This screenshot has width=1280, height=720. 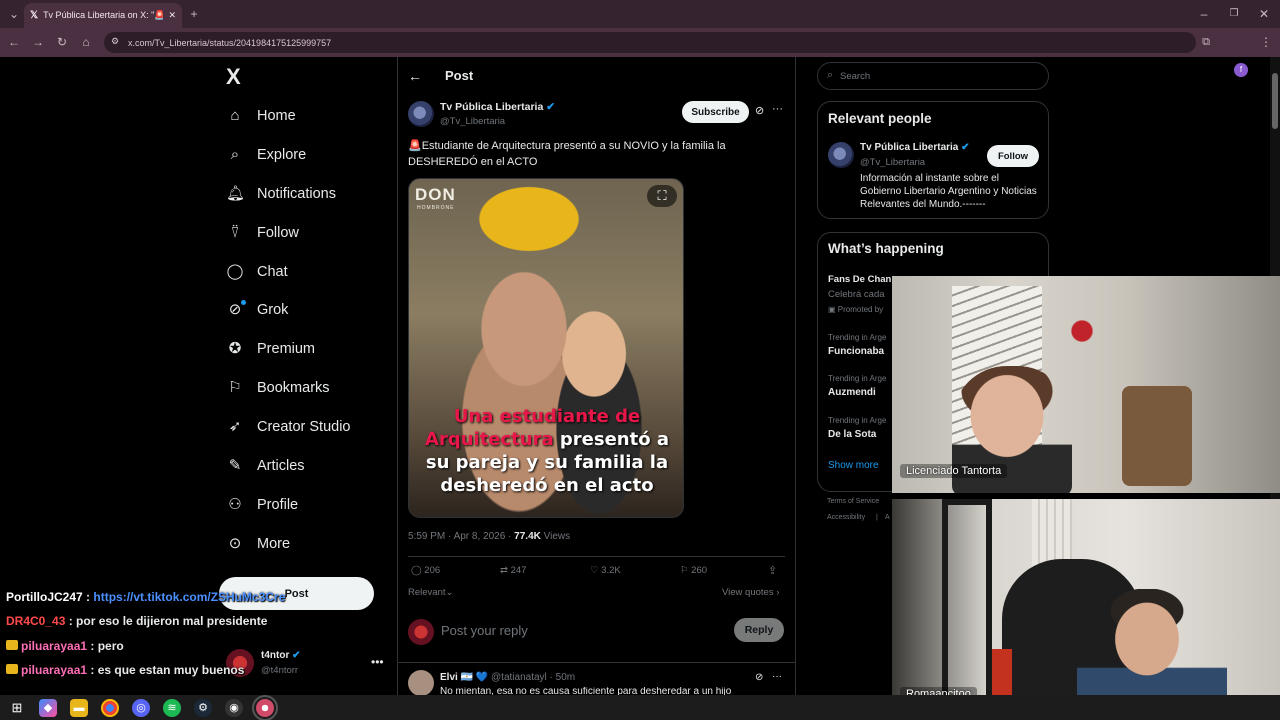 What do you see at coordinates (841, 155) in the screenshot?
I see `person-avatar` at bounding box center [841, 155].